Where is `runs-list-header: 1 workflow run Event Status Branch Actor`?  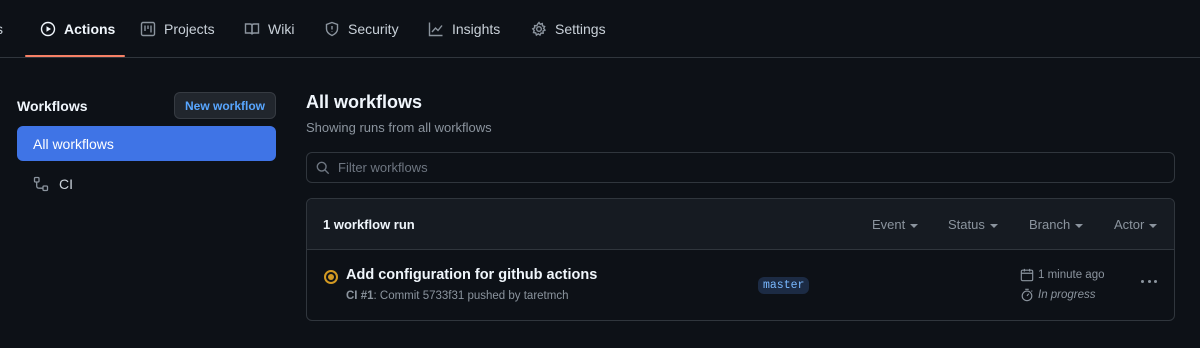
runs-list-header: 1 workflow run Event Status Branch Actor is located at coordinates (740, 224).